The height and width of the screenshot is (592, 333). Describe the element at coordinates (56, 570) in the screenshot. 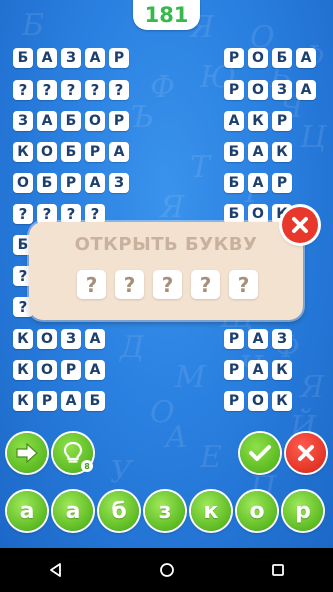

I see `nav-back-button` at that location.